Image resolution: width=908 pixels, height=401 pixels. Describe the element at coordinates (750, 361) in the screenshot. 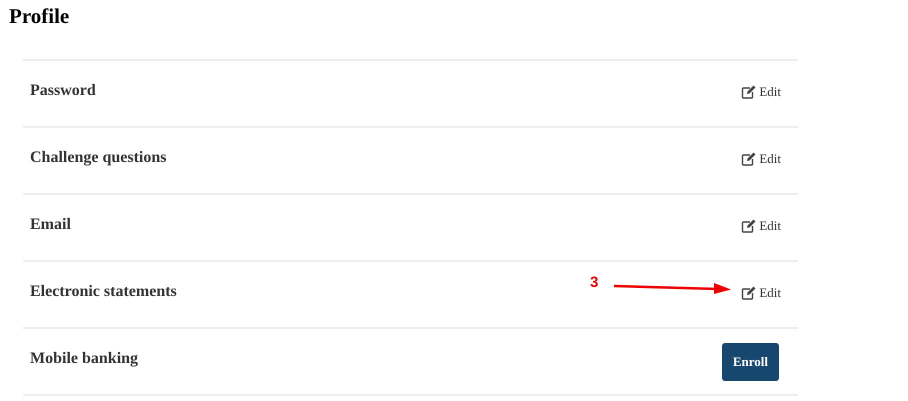

I see `enroll-button: Enroll` at that location.